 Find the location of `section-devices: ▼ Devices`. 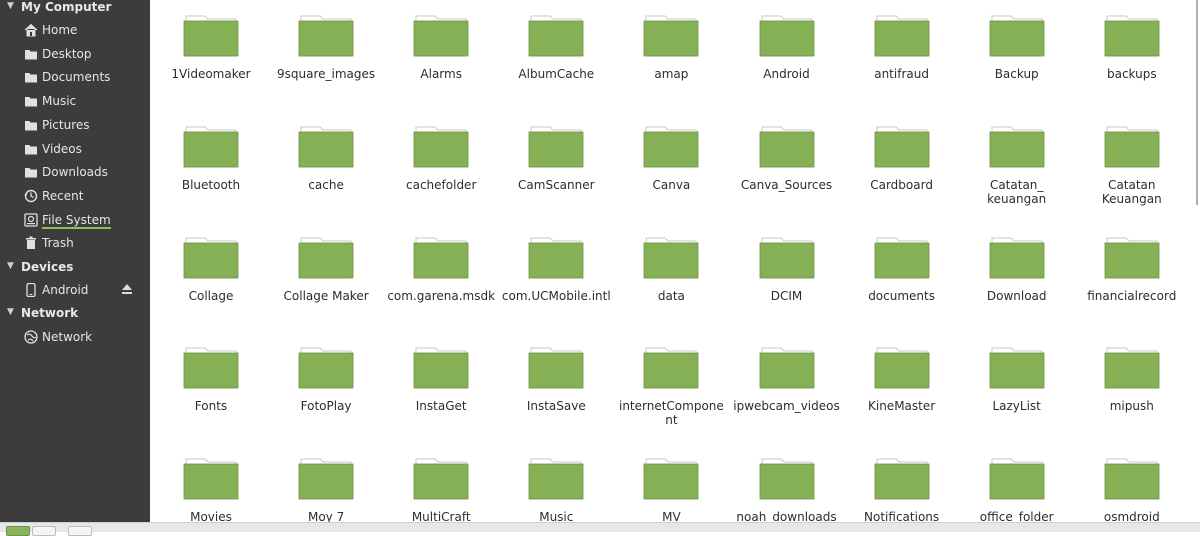

section-devices: ▼ Devices is located at coordinates (75, 268).